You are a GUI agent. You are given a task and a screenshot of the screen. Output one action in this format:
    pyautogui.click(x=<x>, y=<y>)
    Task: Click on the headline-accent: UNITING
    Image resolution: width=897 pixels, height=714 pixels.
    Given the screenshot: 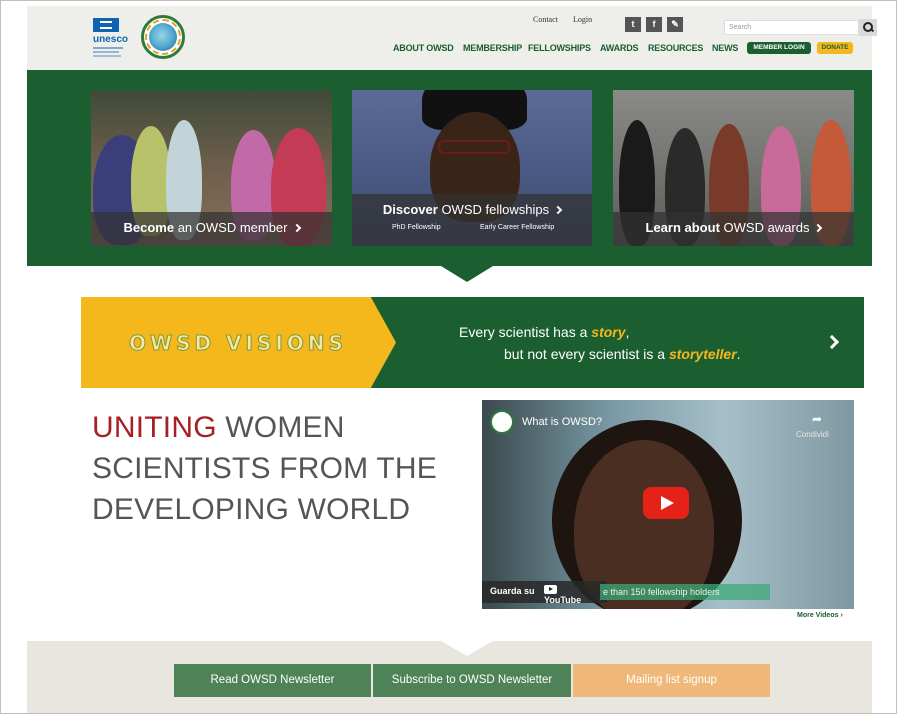 What is the action you would take?
    pyautogui.click(x=154, y=427)
    